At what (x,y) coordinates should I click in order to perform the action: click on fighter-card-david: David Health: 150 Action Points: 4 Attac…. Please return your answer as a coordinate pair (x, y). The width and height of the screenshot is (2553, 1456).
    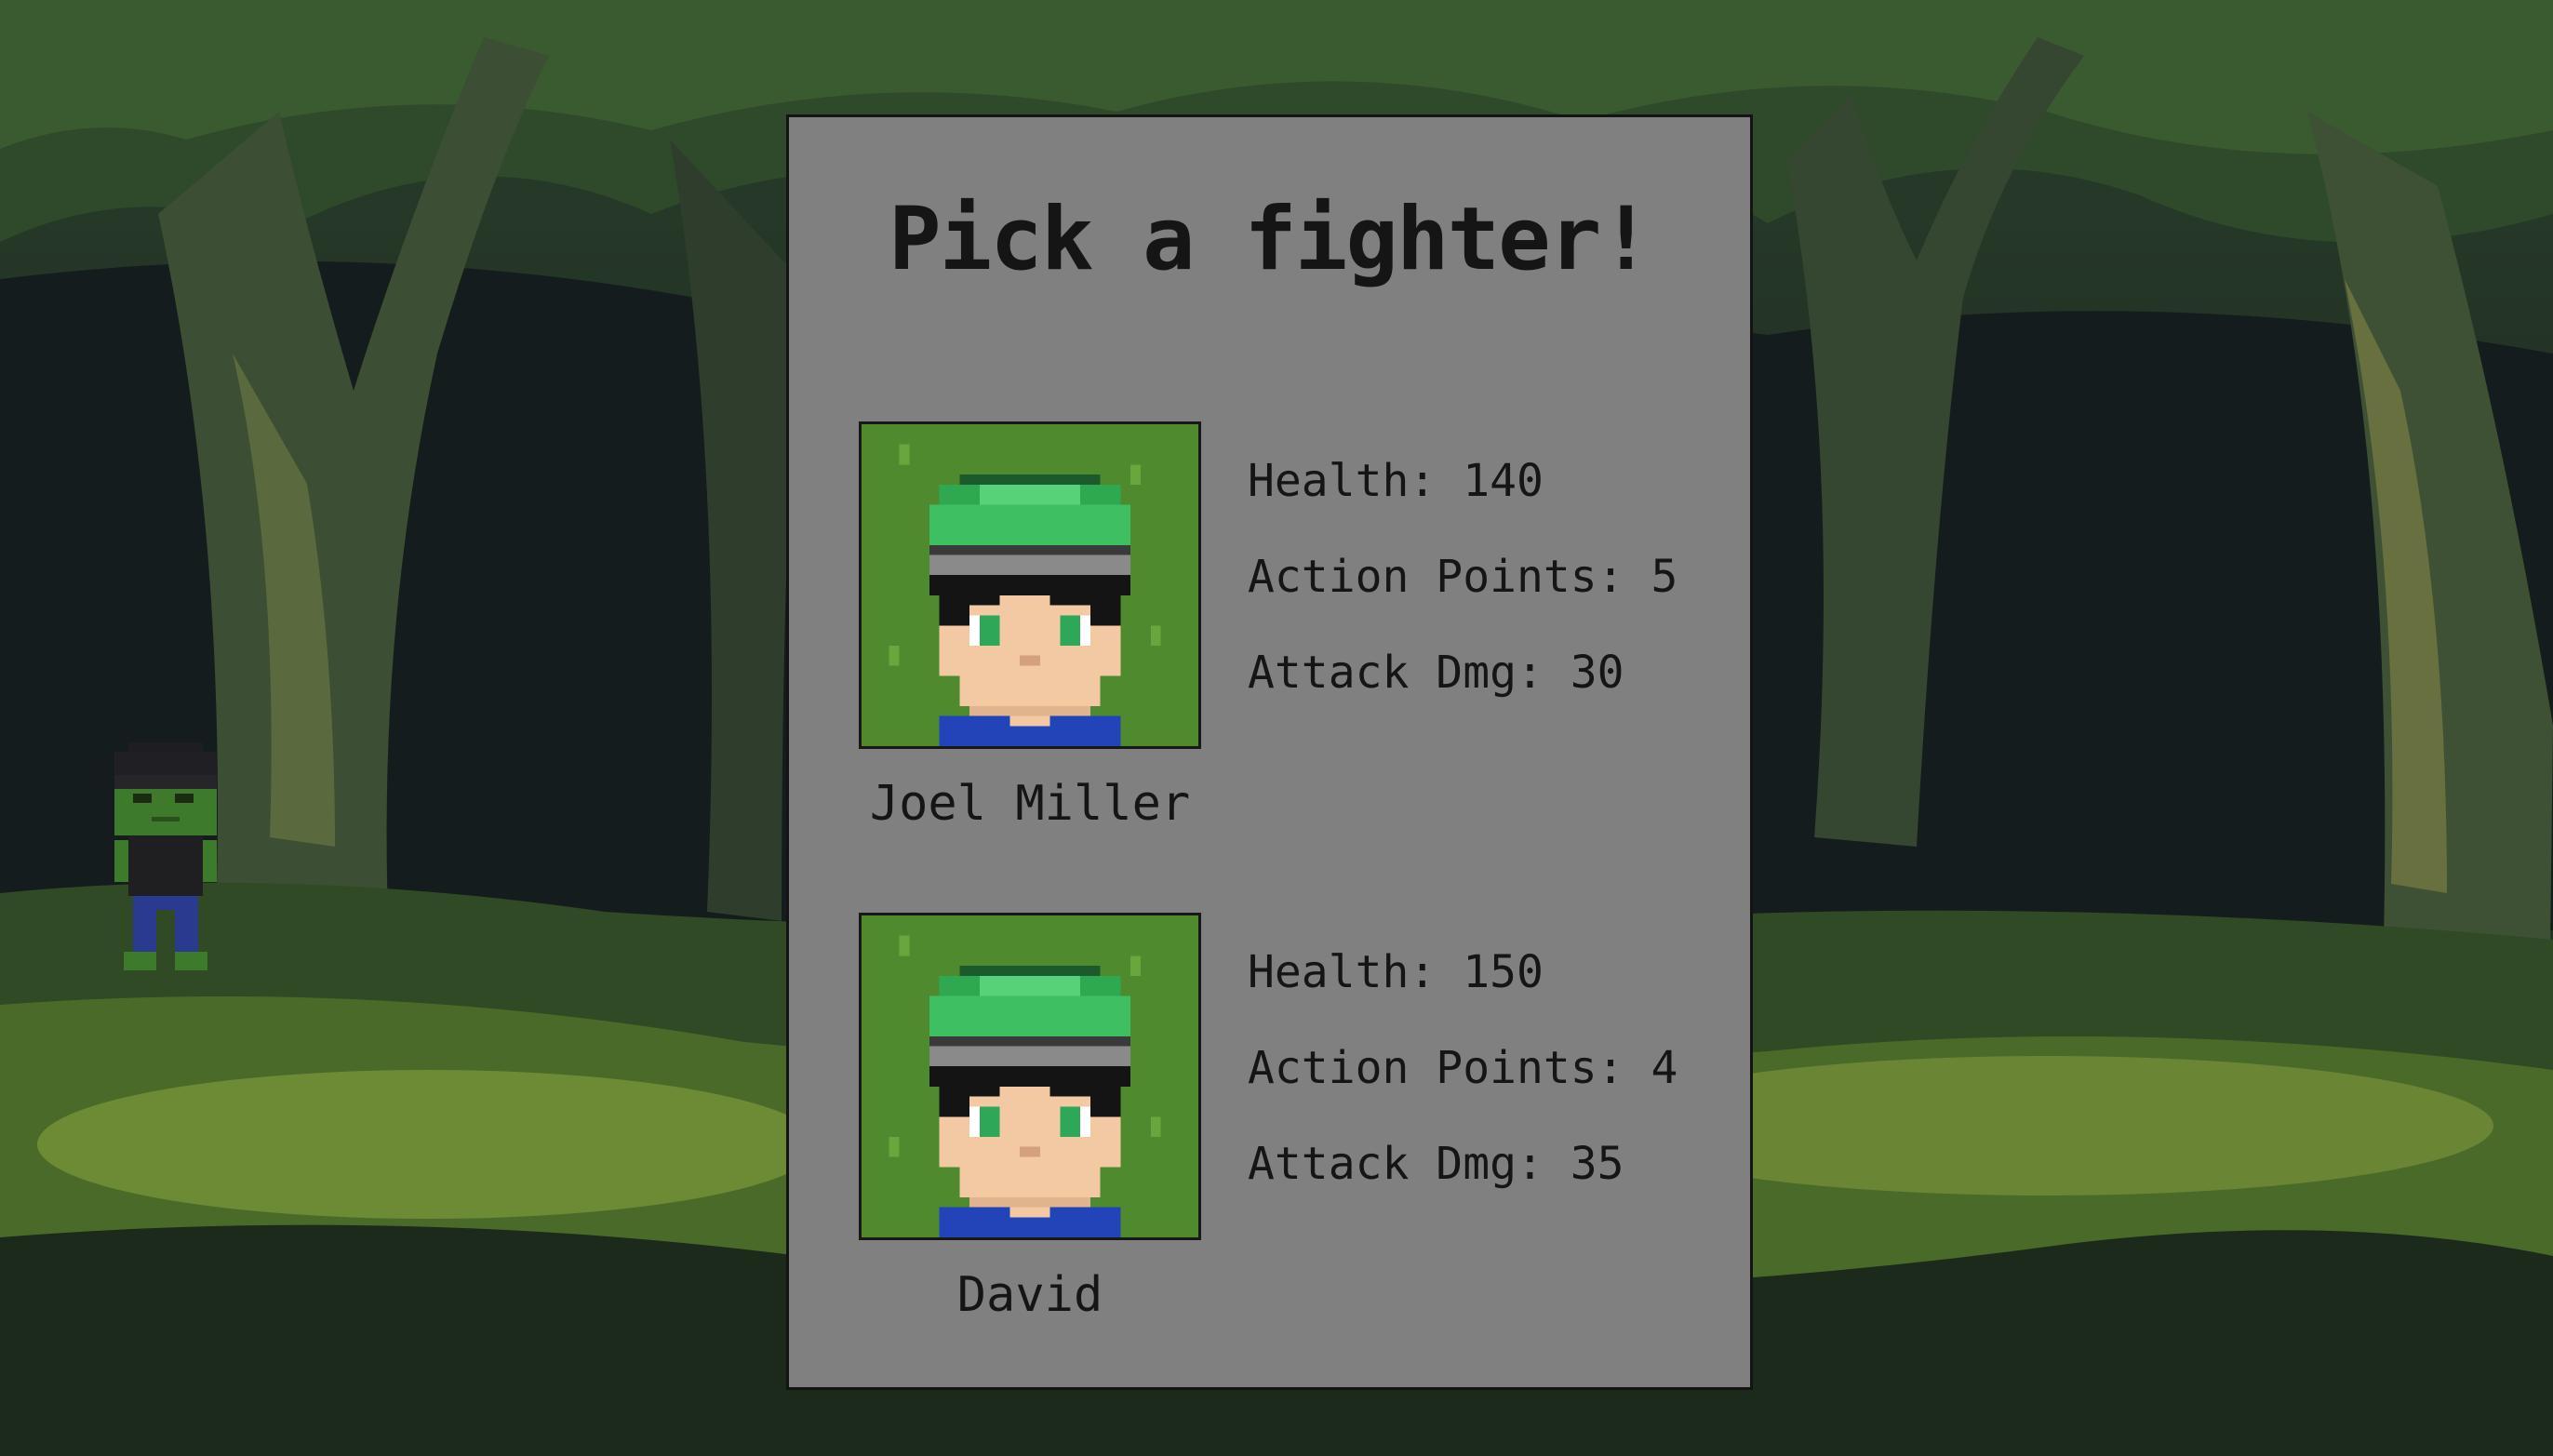
    Looking at the image, I should click on (1272, 1131).